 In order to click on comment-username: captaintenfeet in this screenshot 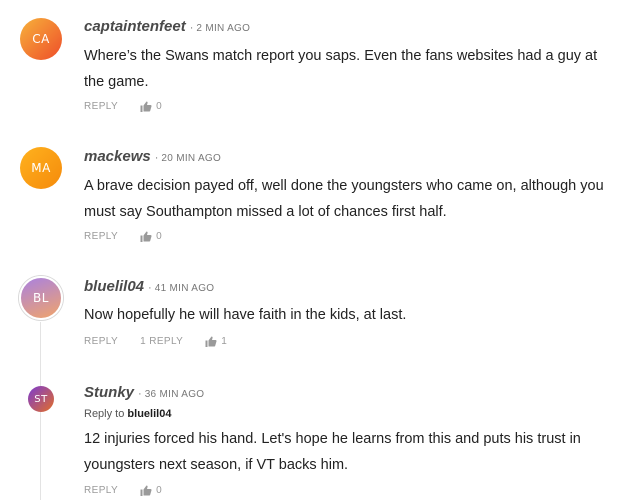, I will do `click(135, 26)`.